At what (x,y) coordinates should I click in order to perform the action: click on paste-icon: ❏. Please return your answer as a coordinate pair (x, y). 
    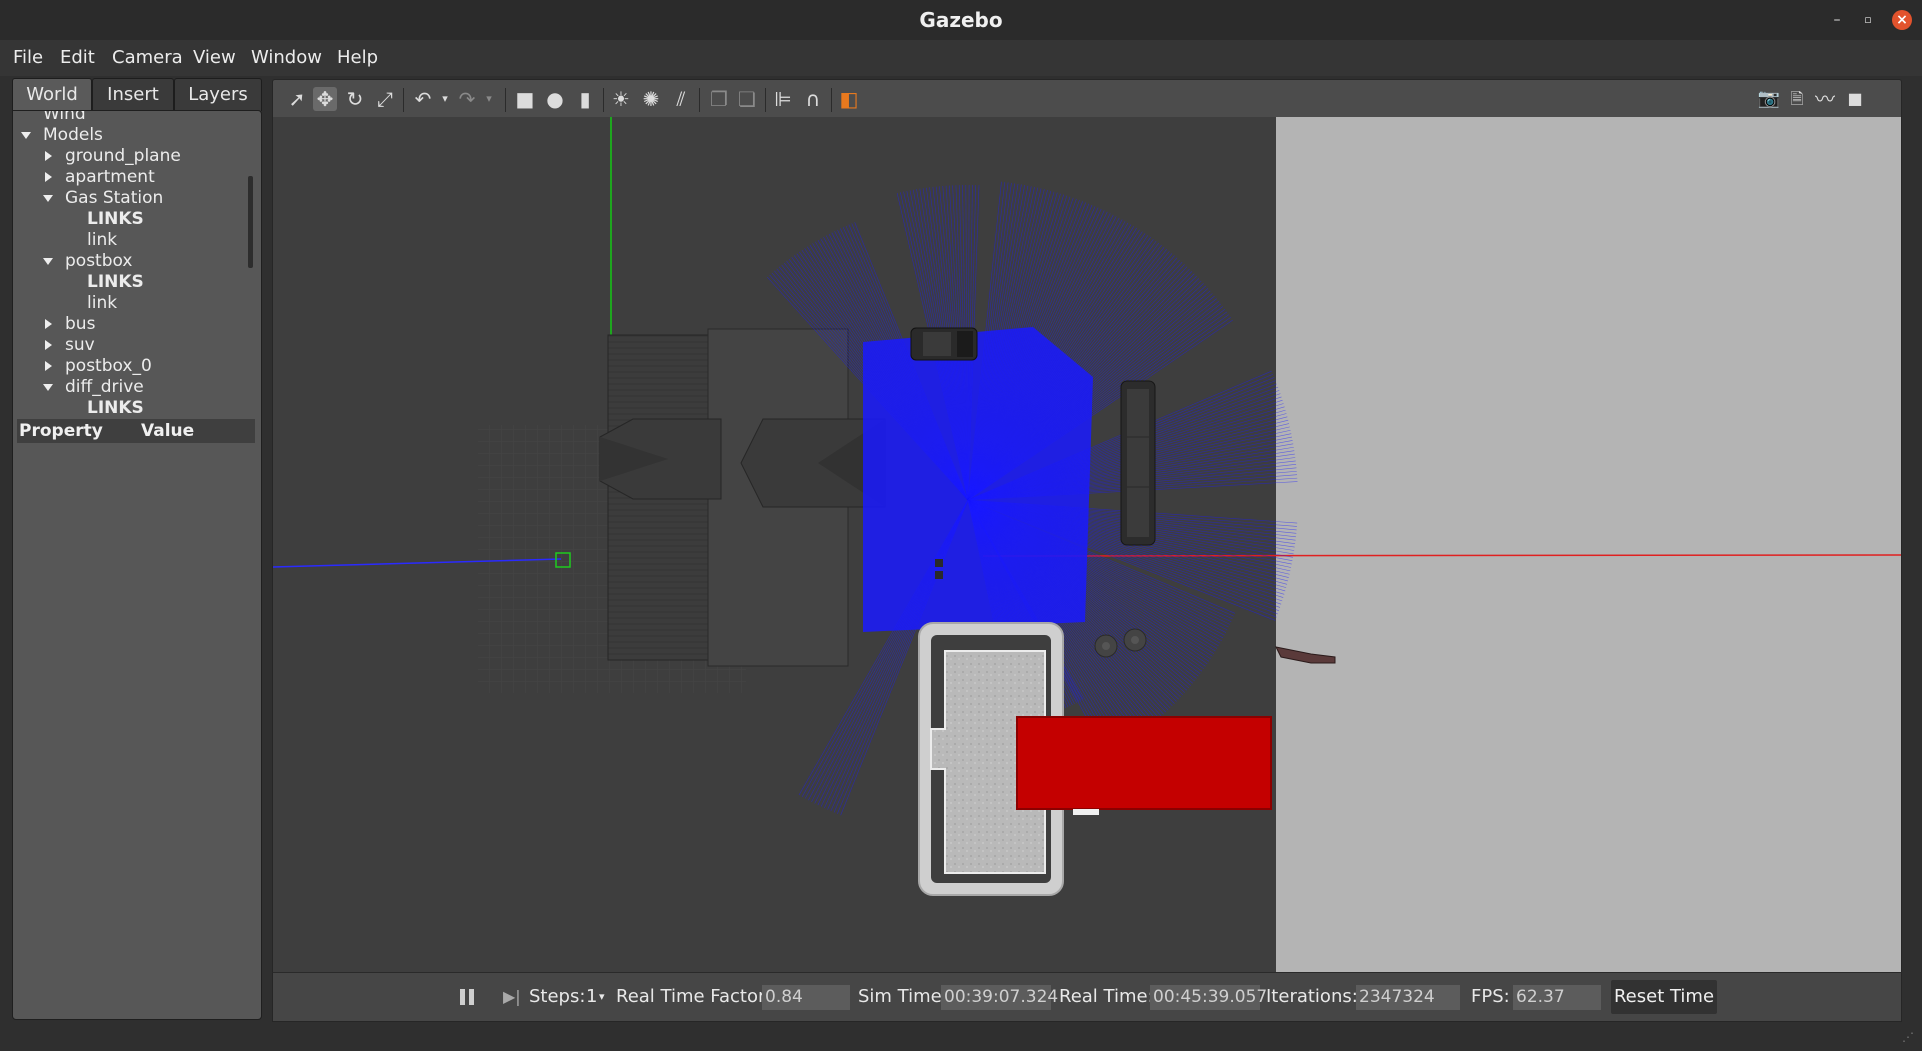
    Looking at the image, I should click on (747, 99).